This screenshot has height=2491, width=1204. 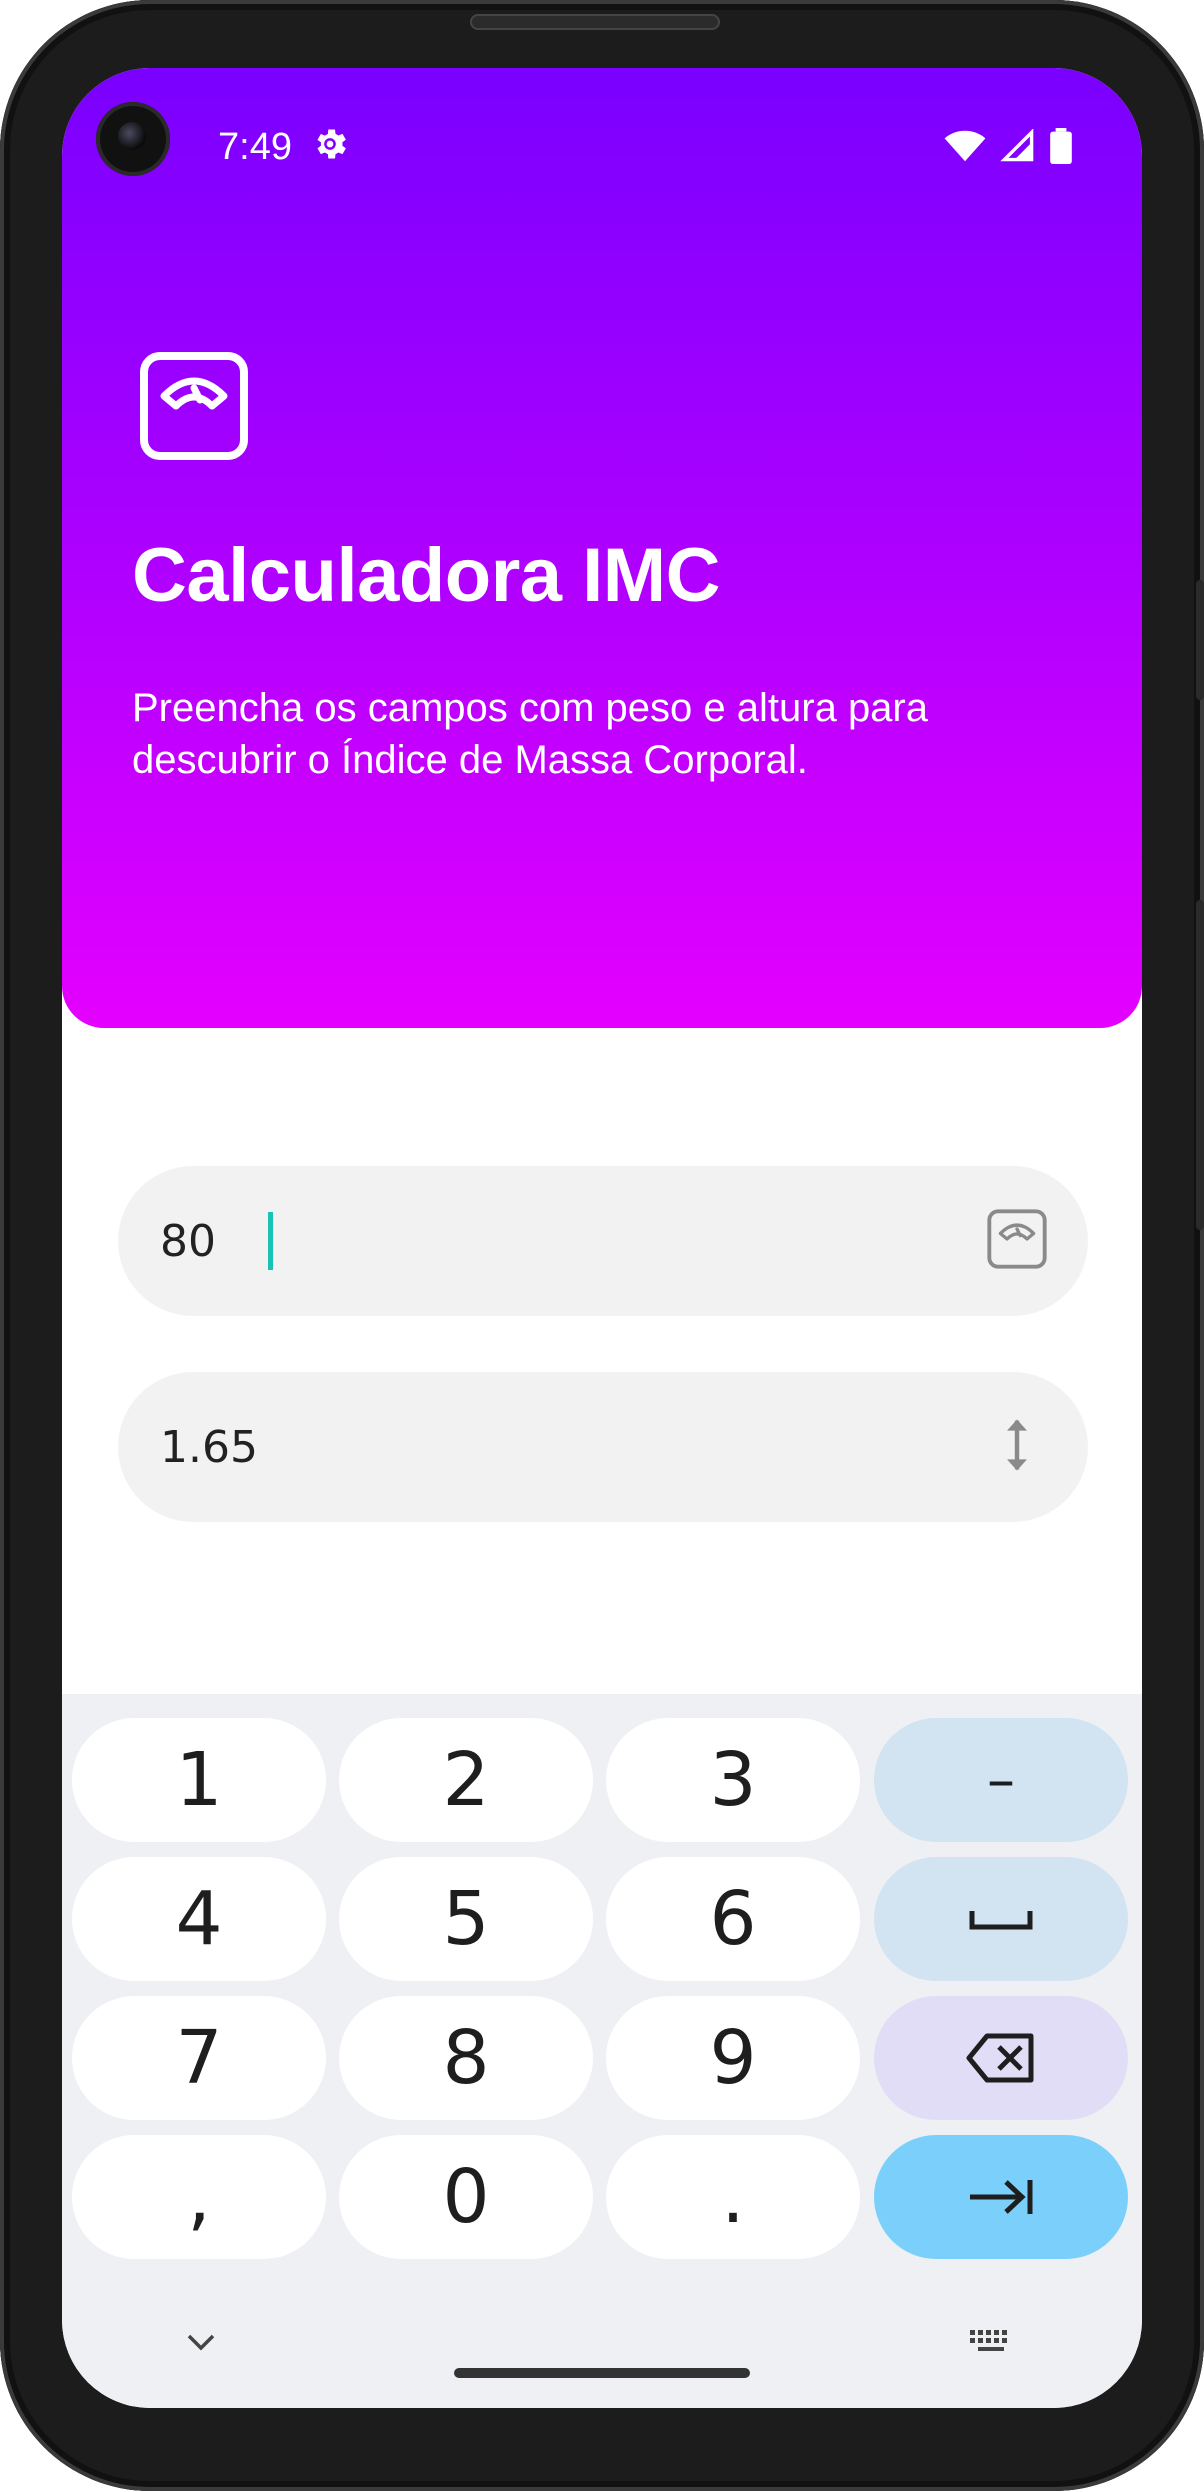 What do you see at coordinates (466, 2058) in the screenshot?
I see `key-8: 8` at bounding box center [466, 2058].